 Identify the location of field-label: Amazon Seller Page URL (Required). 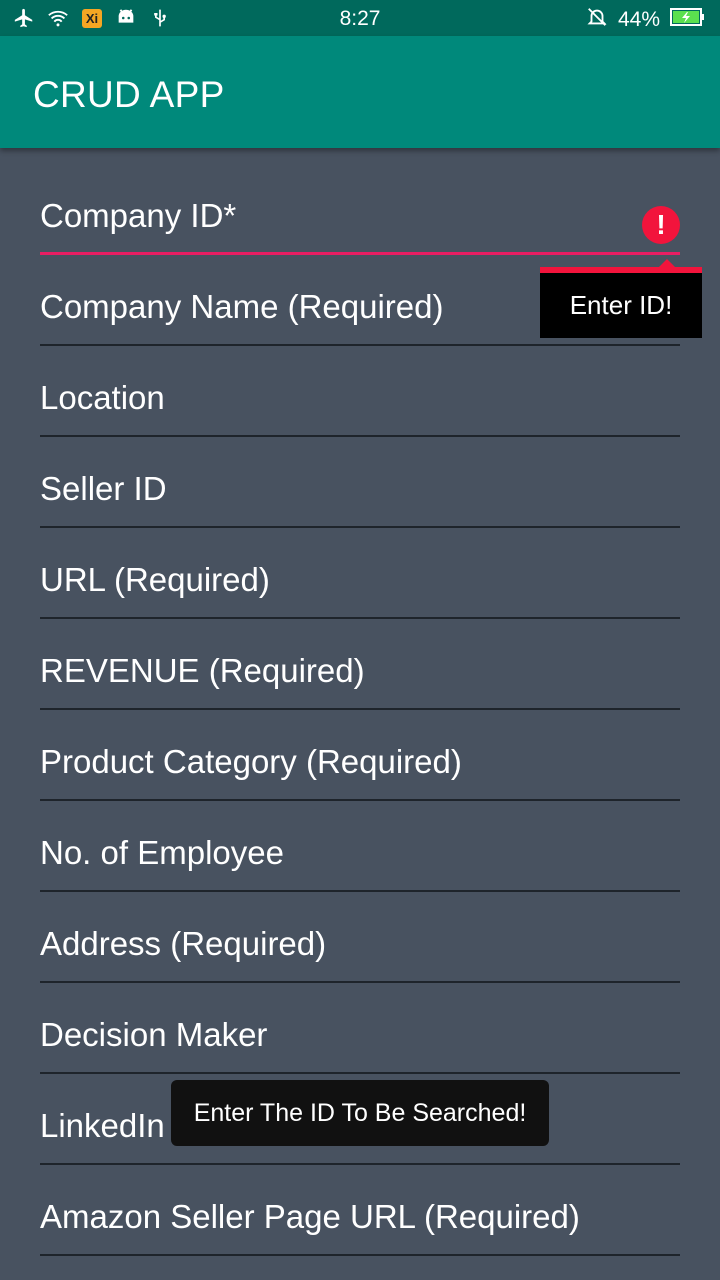
(310, 1216).